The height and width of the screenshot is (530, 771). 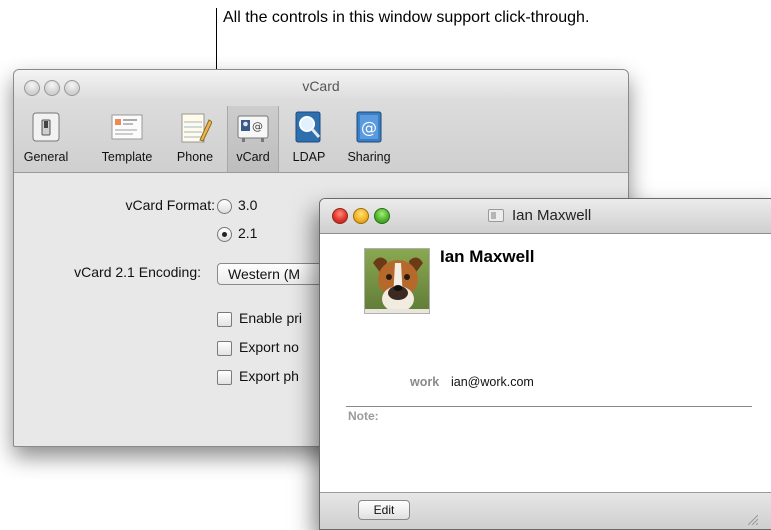 I want to click on enable-private-checkbox, so click(x=224, y=319).